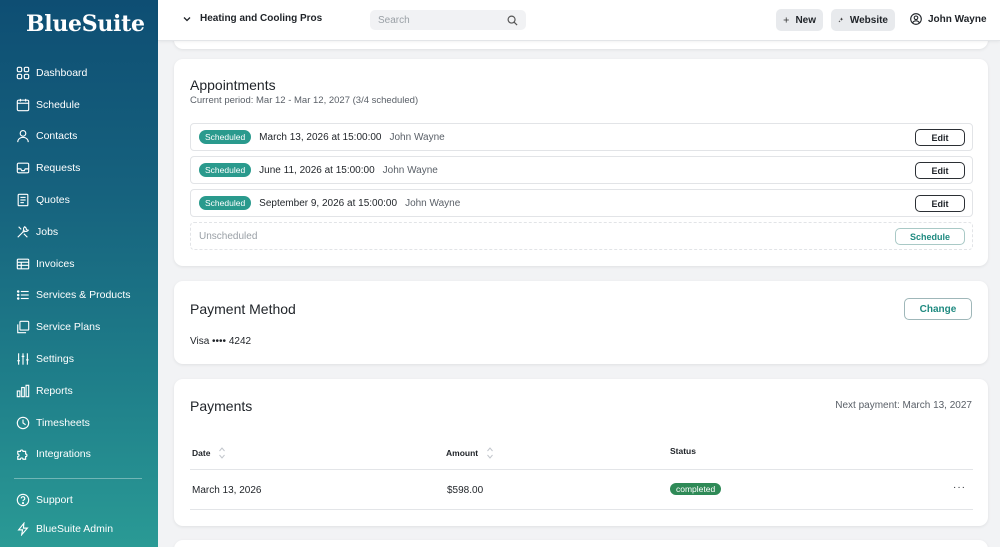 The image size is (1000, 547). Describe the element at coordinates (841, 20) in the screenshot. I see `sparkle-icon` at that location.